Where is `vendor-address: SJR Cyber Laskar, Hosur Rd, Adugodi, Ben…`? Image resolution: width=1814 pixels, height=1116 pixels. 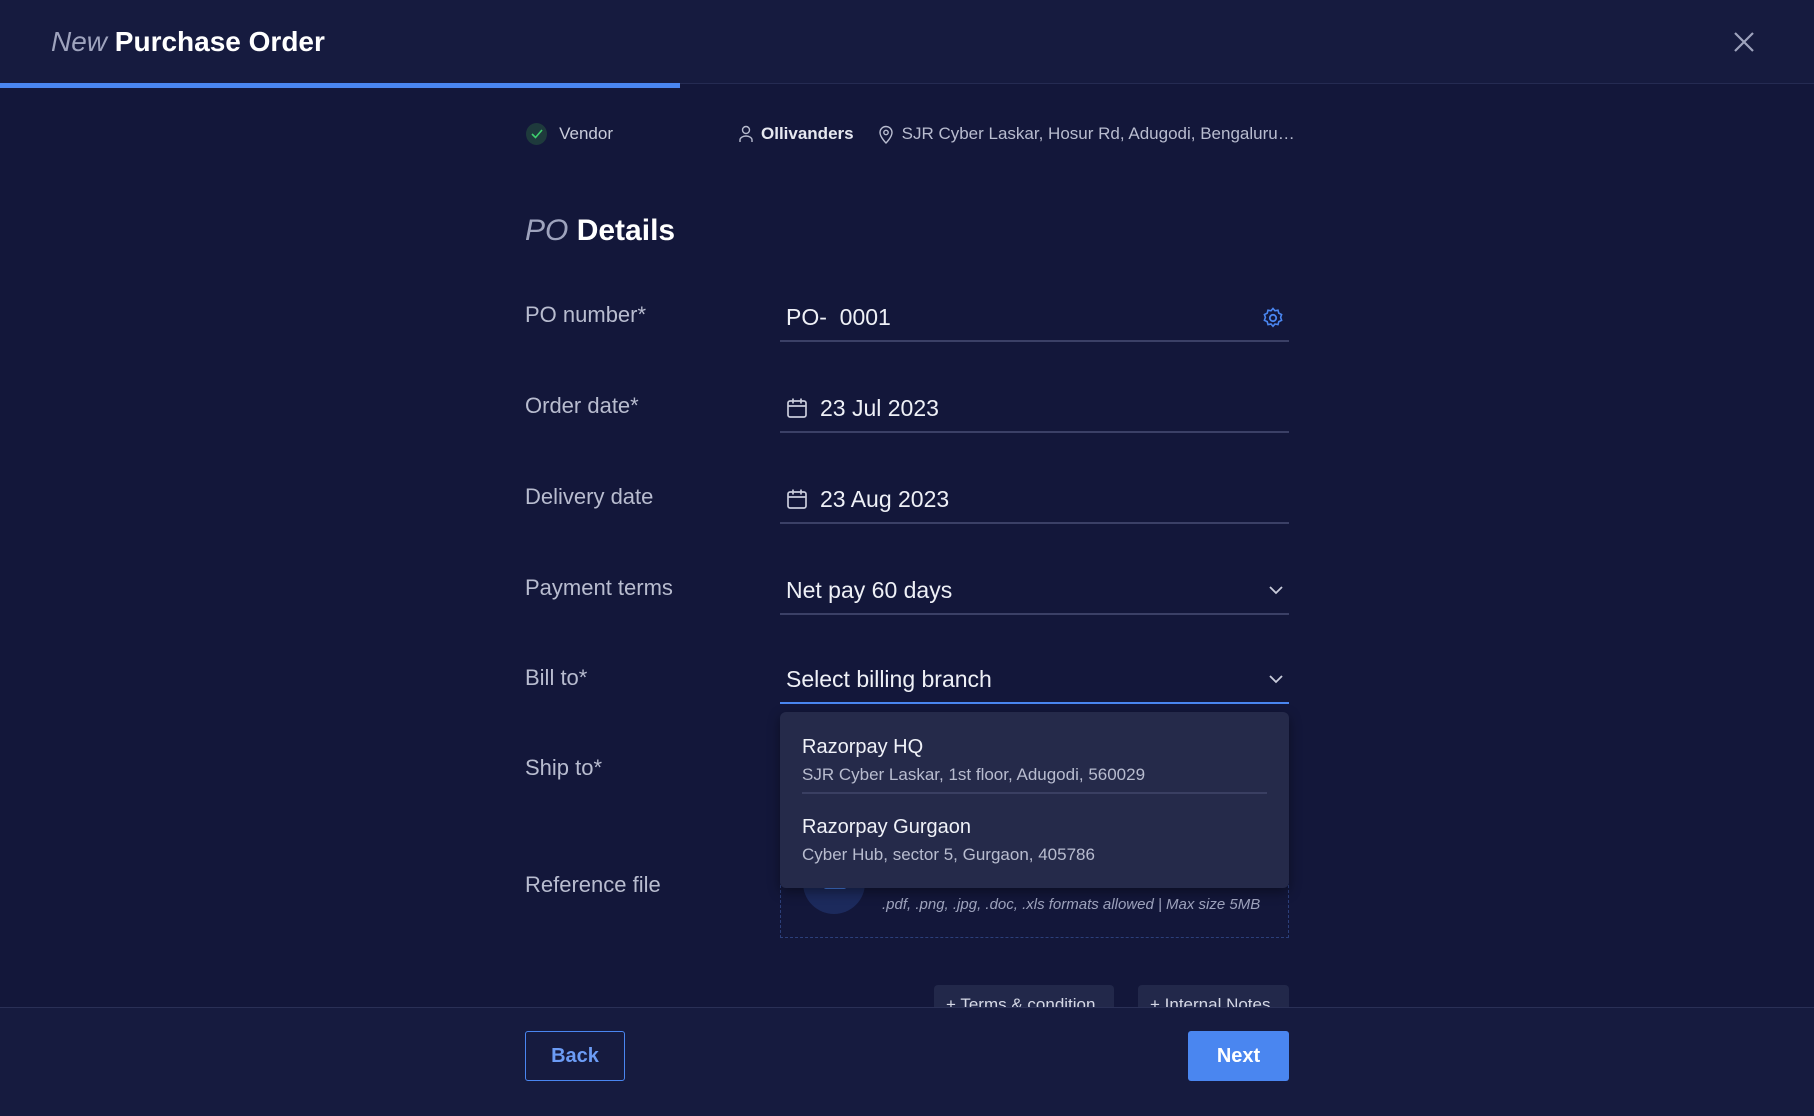
vendor-address: SJR Cyber Laskar, Hosur Rd, Adugodi, Ben… is located at coordinates (1098, 133).